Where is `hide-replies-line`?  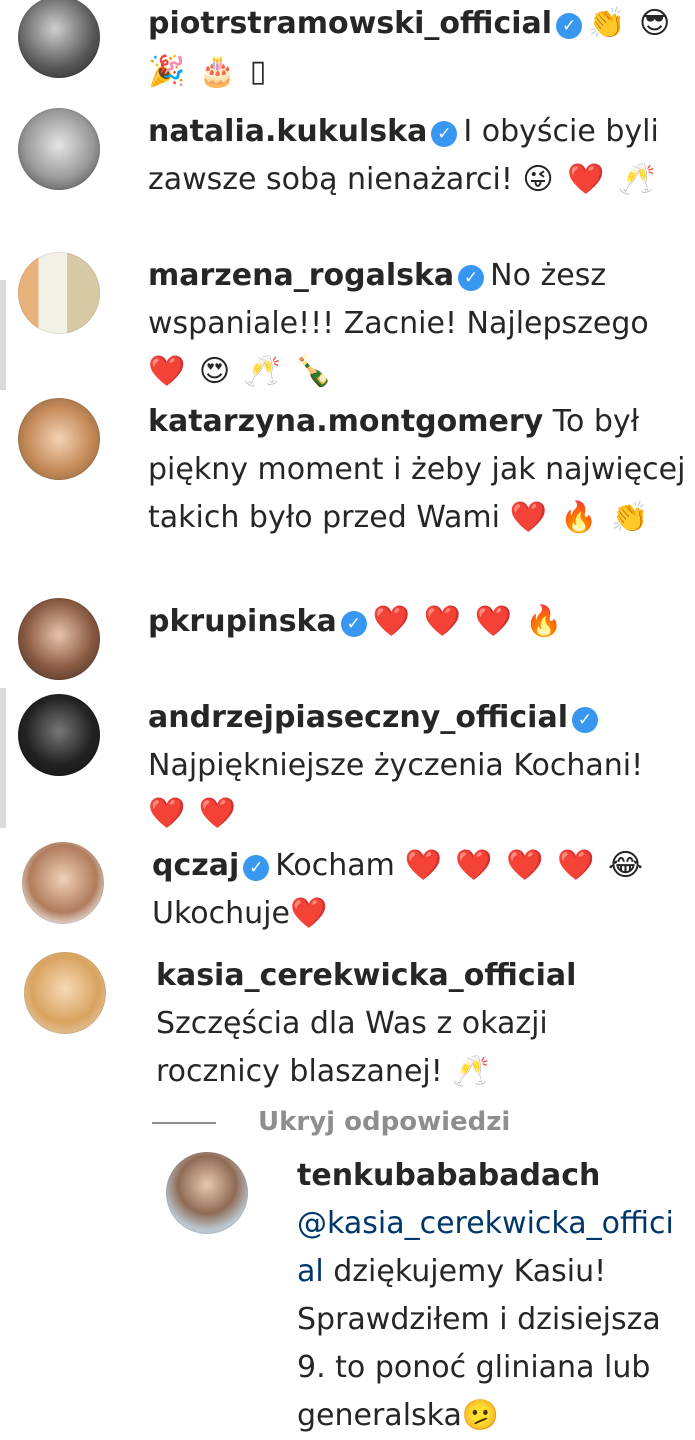 hide-replies-line is located at coordinates (184, 1122).